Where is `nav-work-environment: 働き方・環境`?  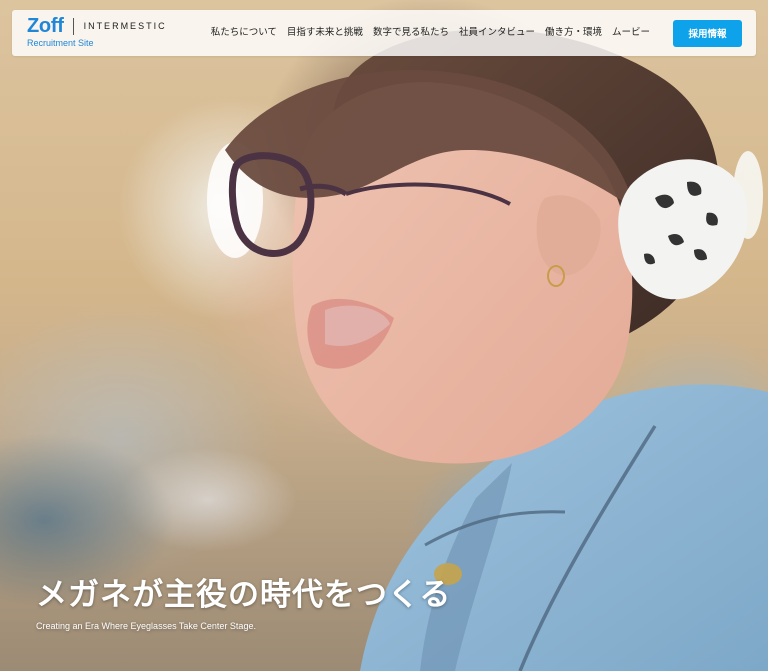 nav-work-environment: 働き方・環境 is located at coordinates (573, 33).